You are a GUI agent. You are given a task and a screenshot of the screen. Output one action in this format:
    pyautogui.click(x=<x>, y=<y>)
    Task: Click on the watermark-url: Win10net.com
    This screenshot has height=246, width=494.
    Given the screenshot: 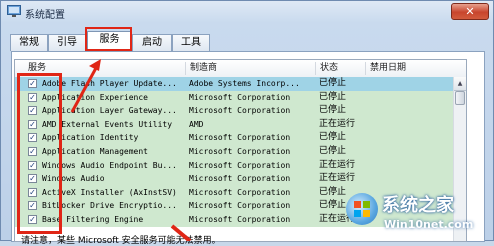 What is the action you would take?
    pyautogui.click(x=429, y=224)
    